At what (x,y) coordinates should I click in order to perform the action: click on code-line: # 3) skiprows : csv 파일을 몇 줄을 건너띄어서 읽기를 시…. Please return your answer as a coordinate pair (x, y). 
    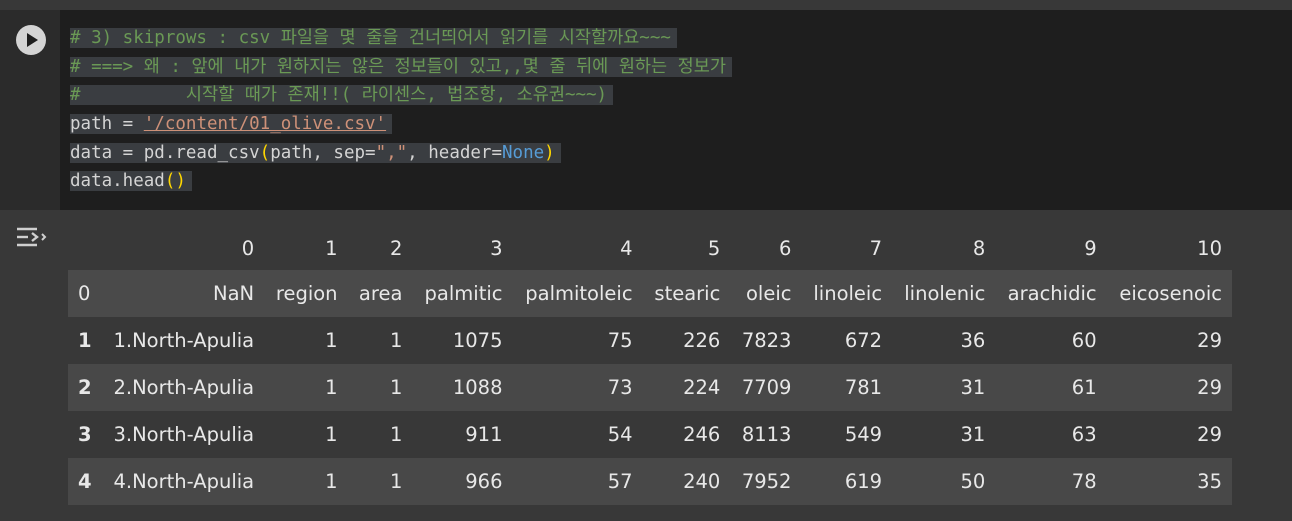
    Looking at the image, I should click on (676, 38).